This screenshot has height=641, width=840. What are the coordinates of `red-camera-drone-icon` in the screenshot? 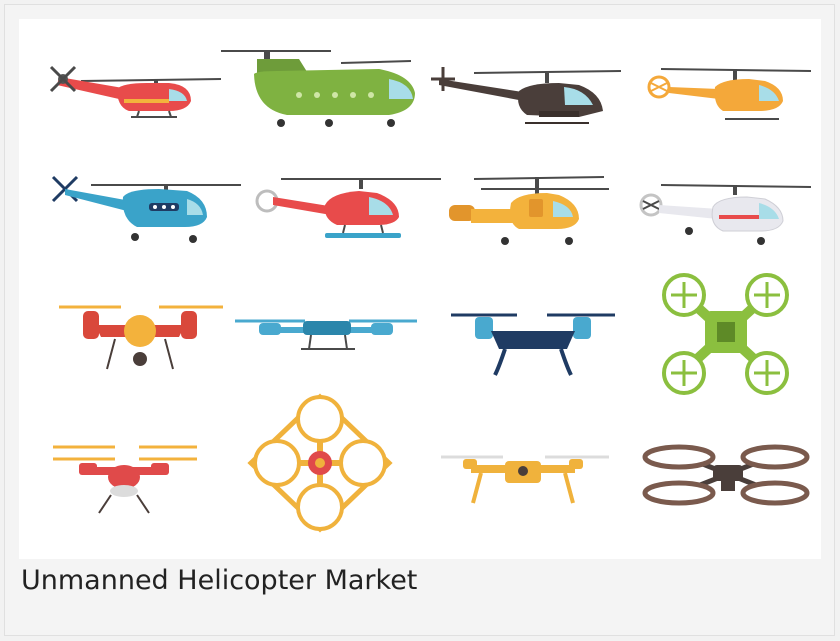 It's located at (141, 337).